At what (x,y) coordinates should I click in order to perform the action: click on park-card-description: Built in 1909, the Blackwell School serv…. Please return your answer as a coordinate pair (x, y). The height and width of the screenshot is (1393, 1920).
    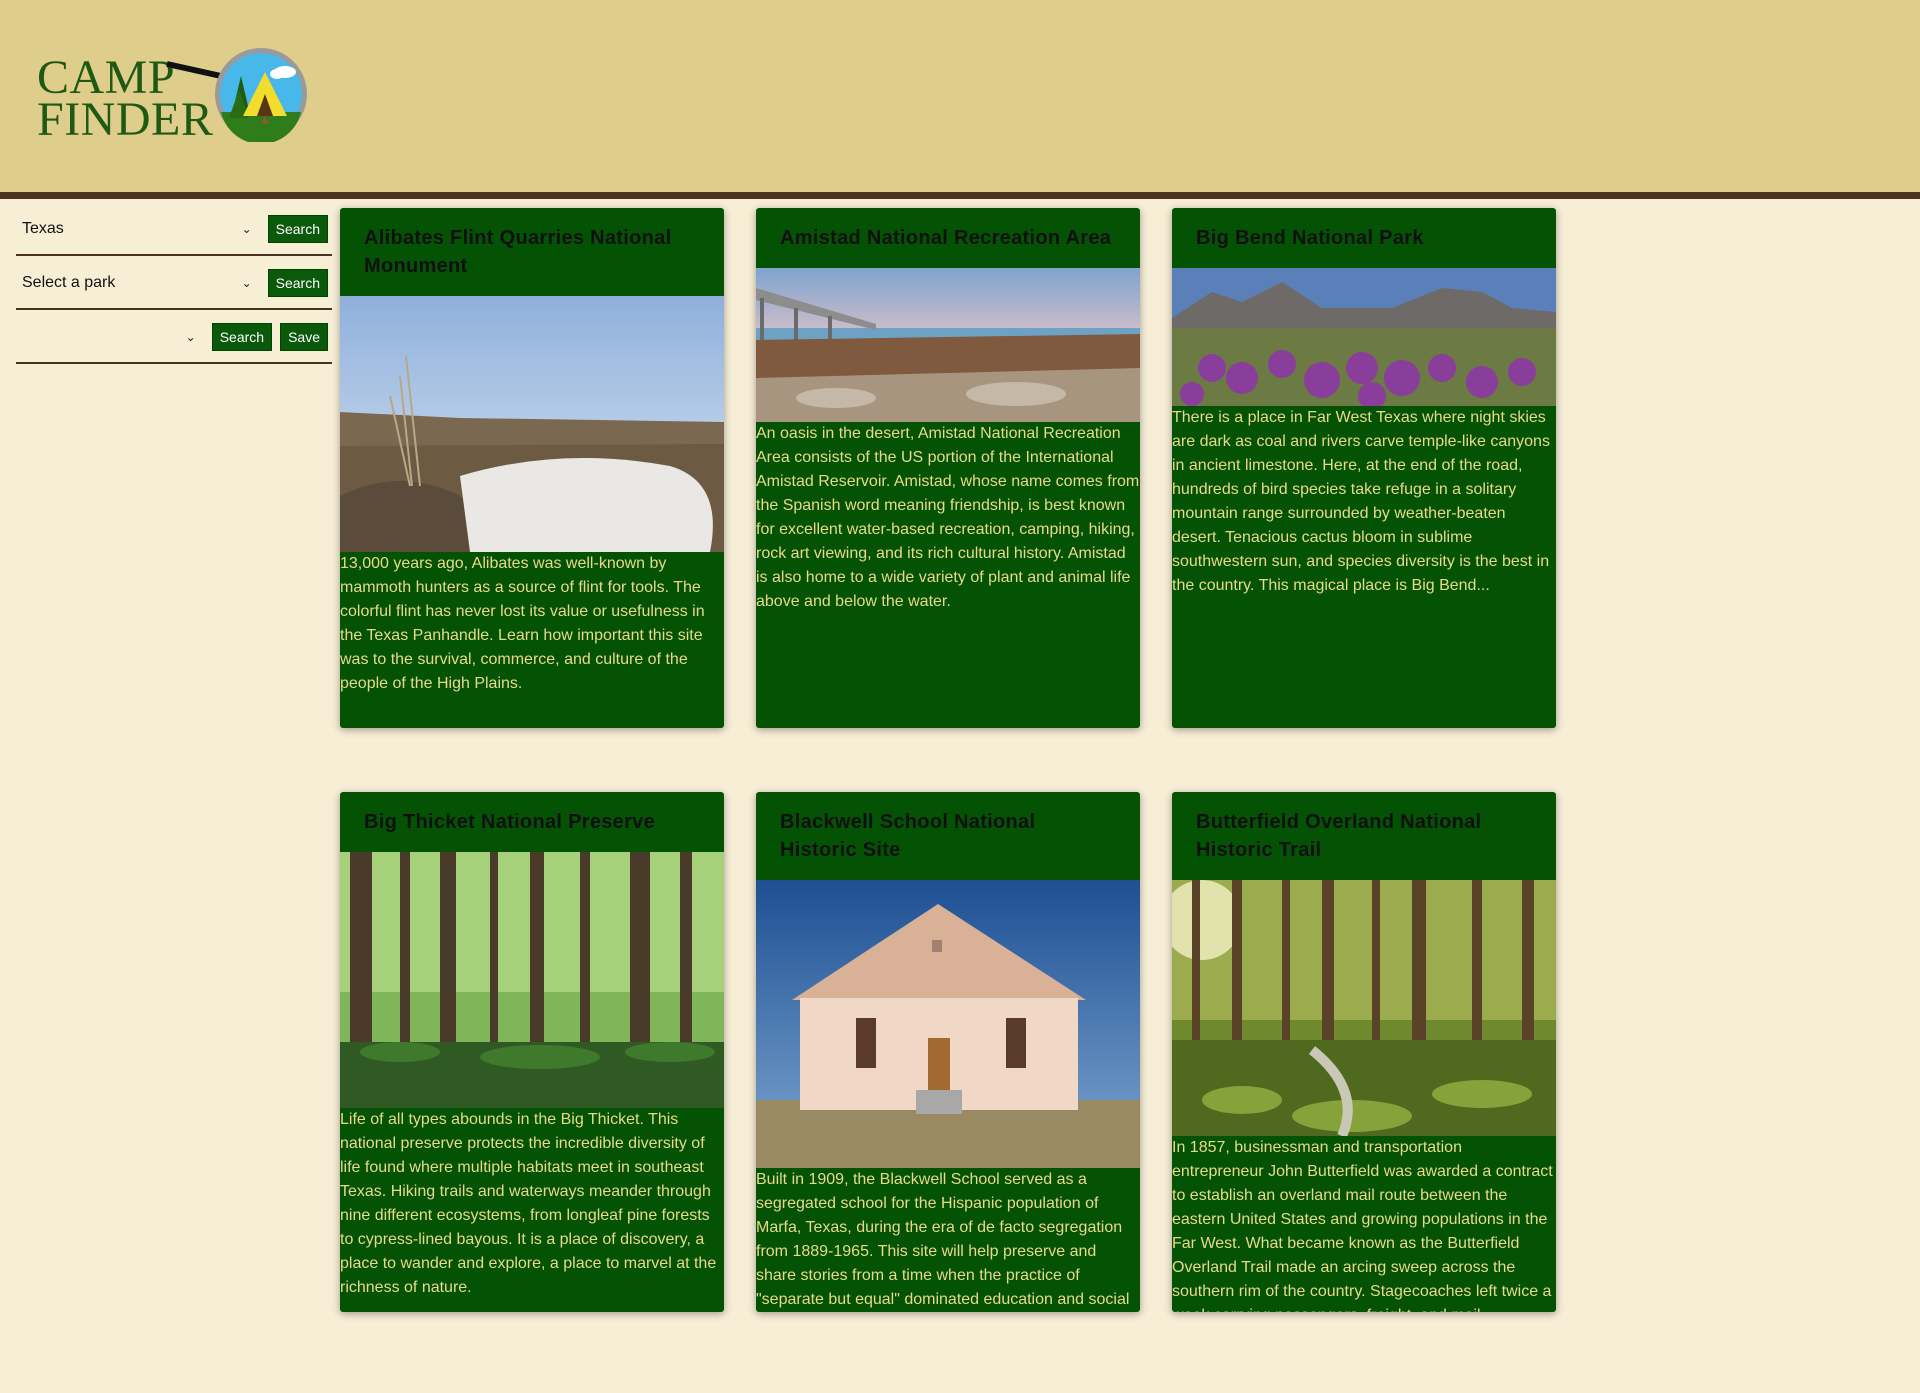
    Looking at the image, I should click on (943, 1239).